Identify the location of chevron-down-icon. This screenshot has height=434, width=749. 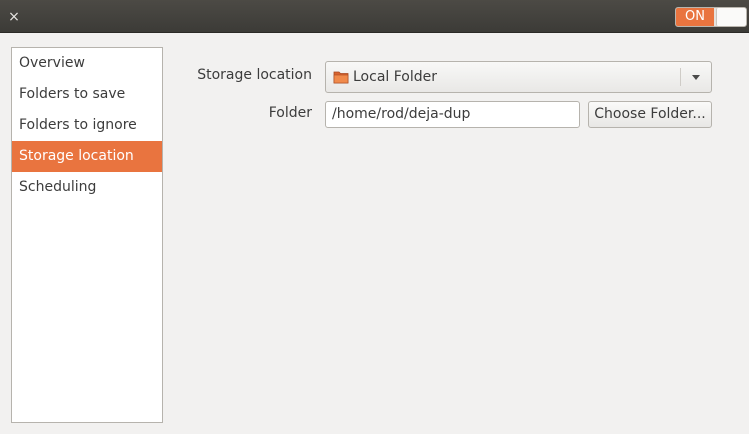
(696, 77).